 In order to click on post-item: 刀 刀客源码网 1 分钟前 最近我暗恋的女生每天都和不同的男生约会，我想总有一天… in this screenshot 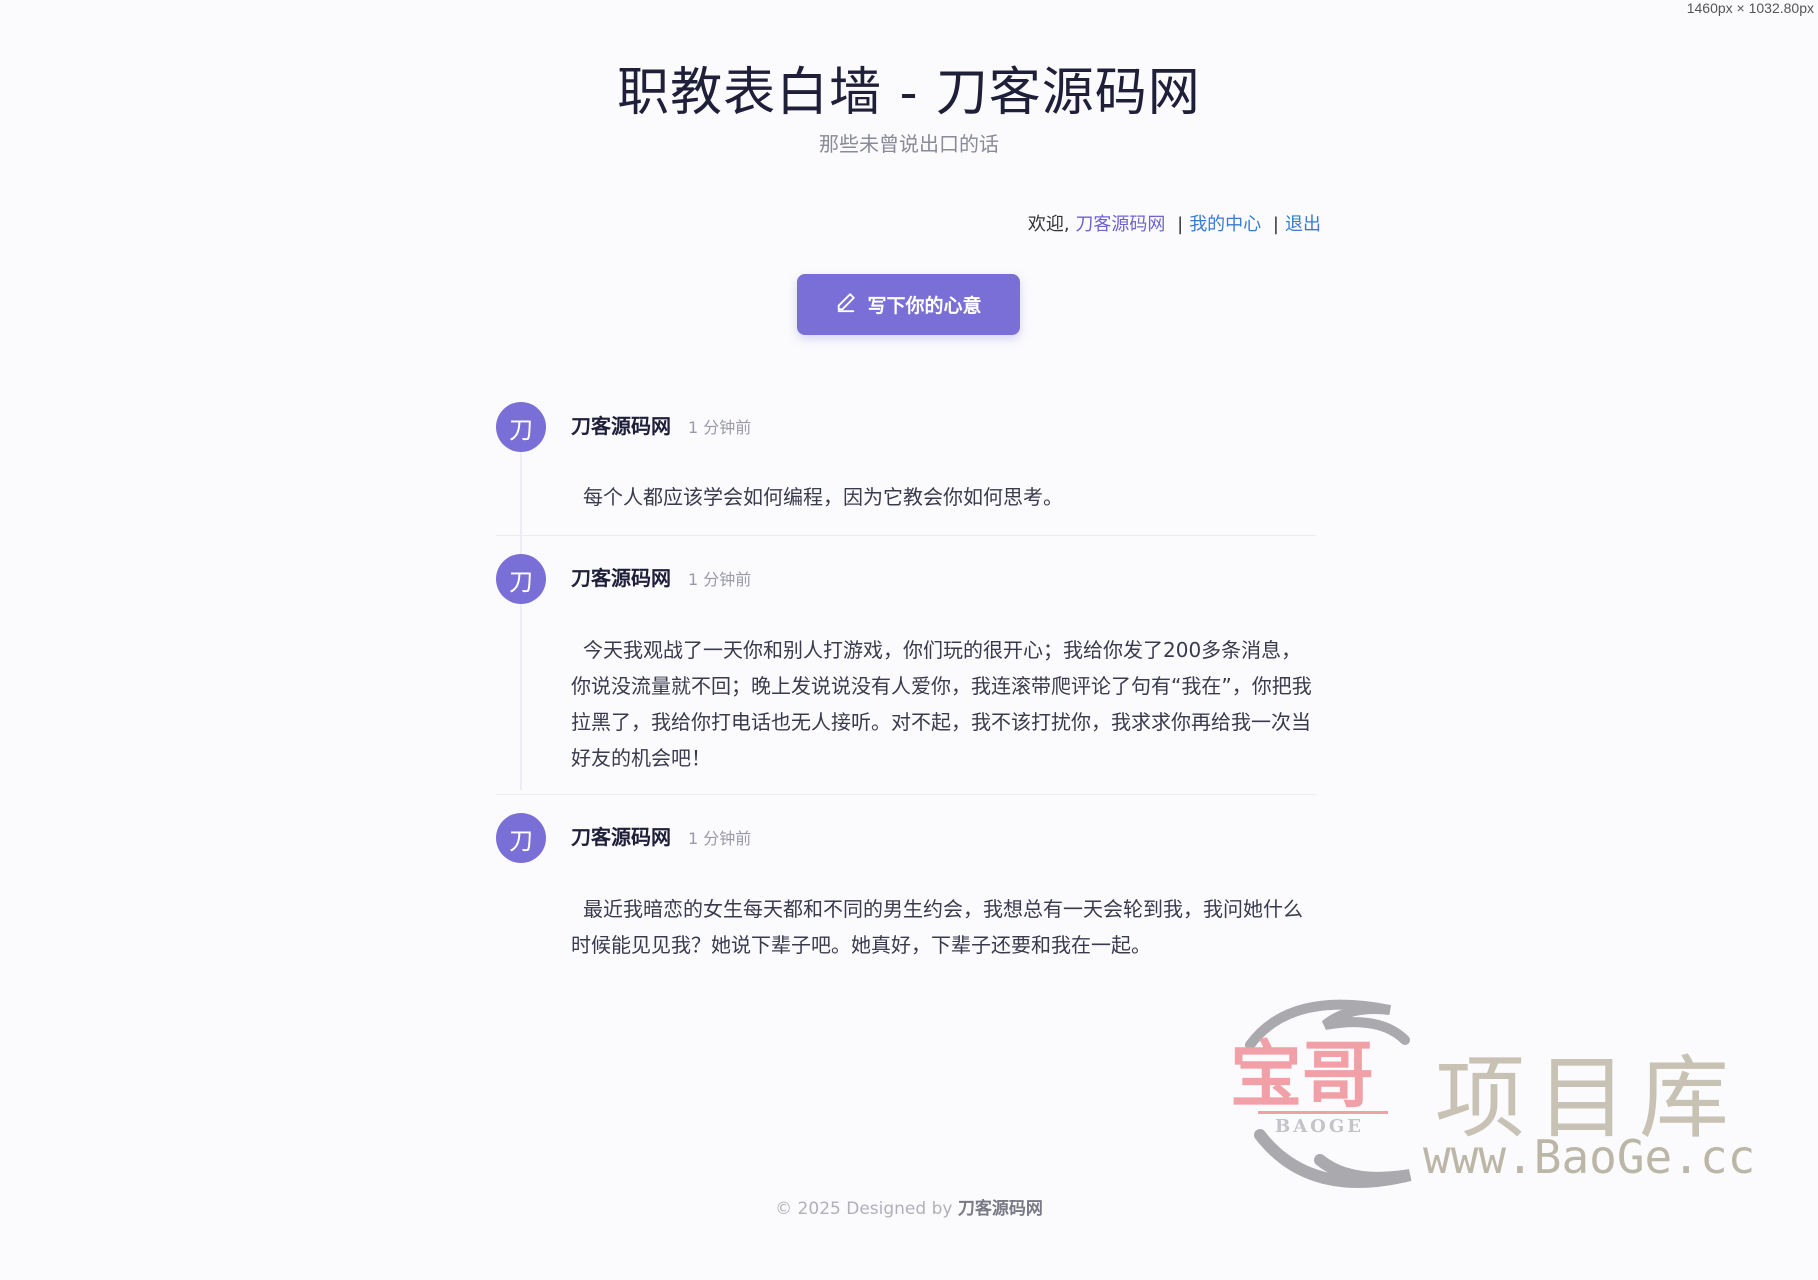, I will do `click(906, 893)`.